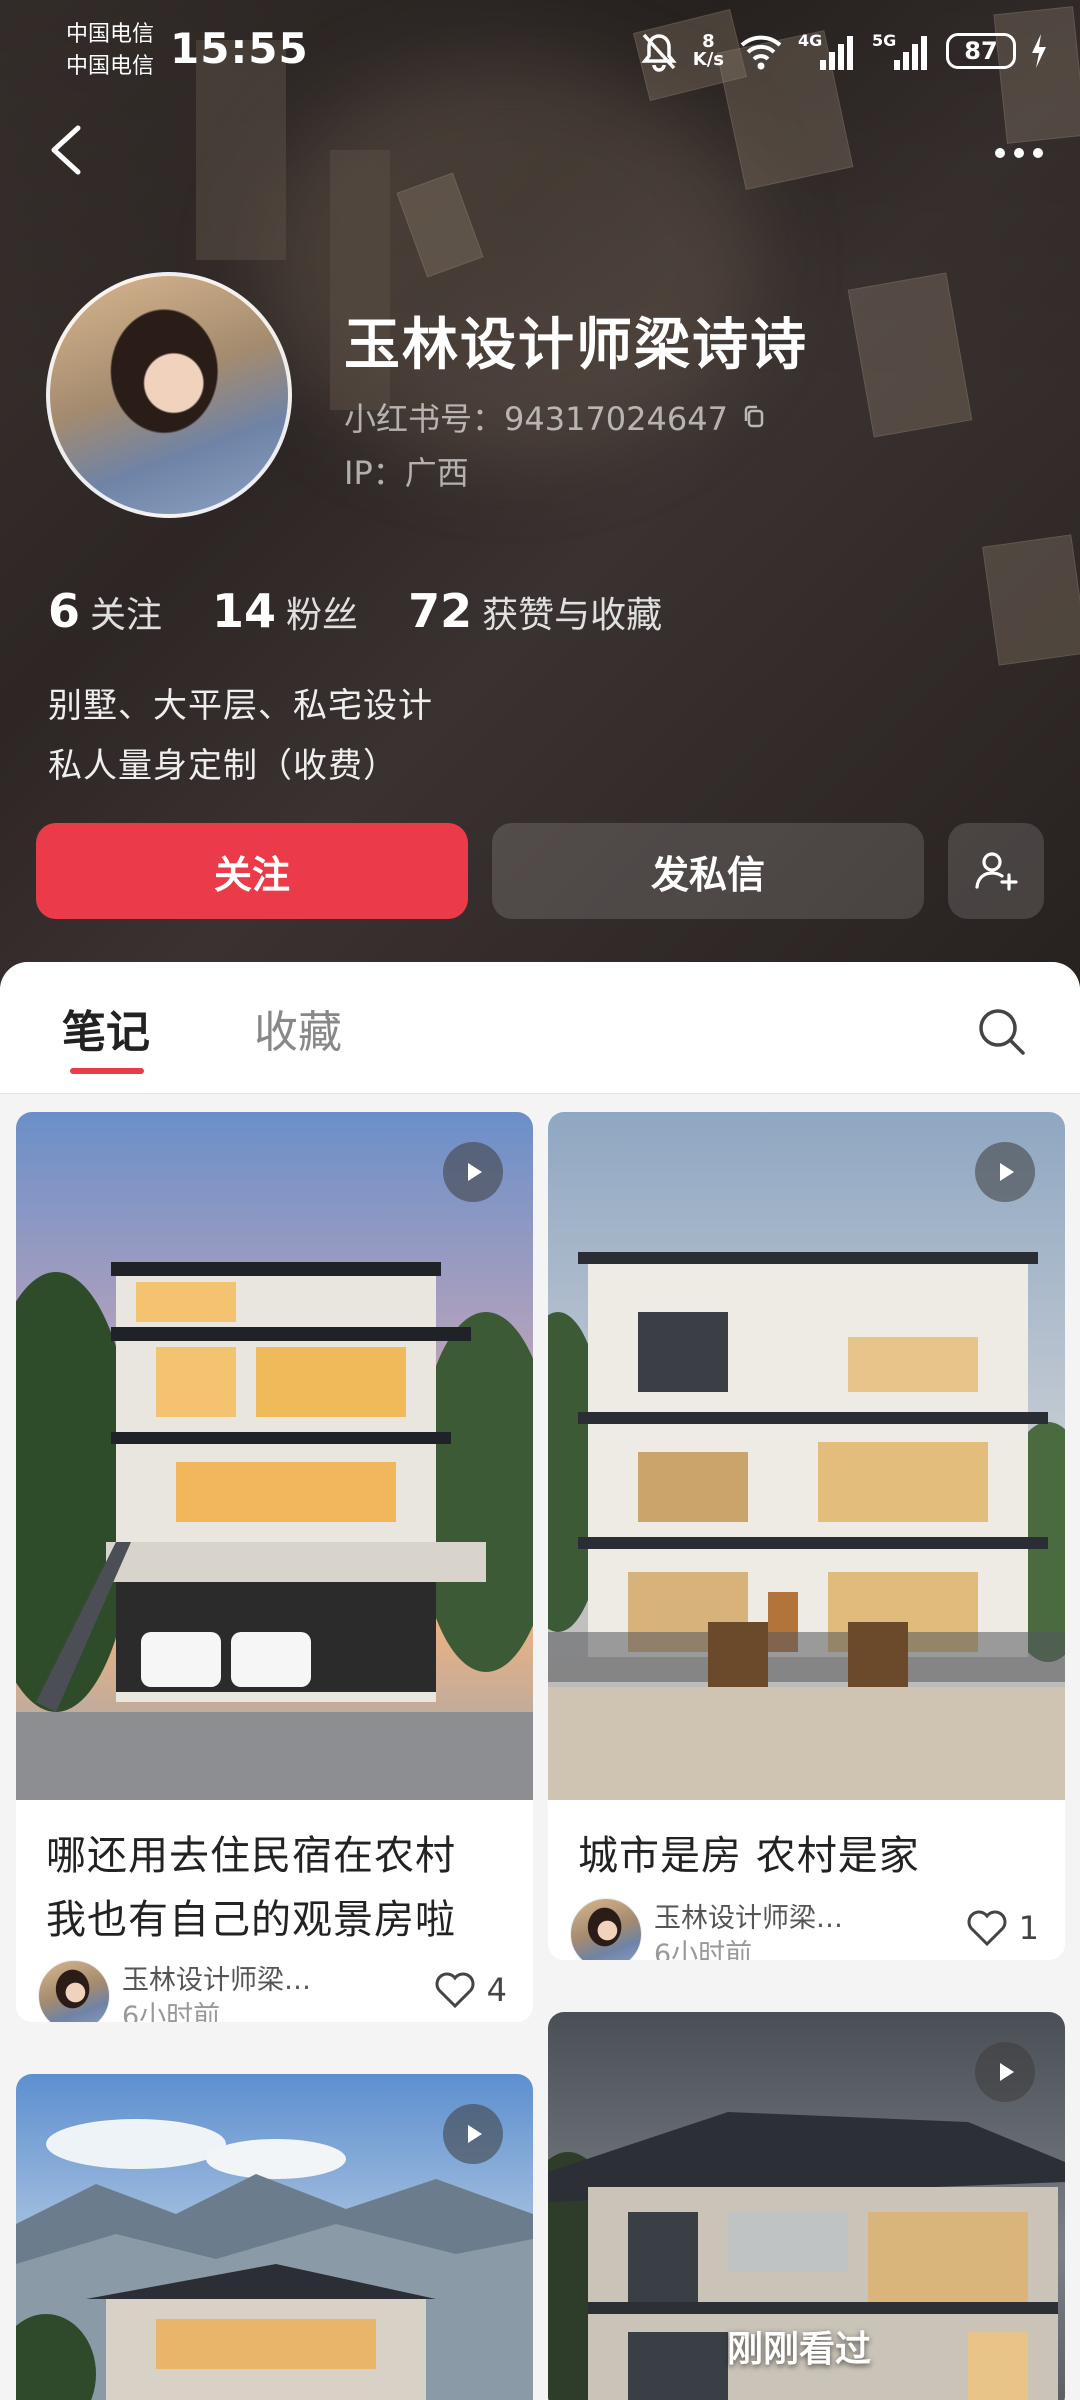 Image resolution: width=1080 pixels, height=2400 pixels. I want to click on recently-viewed-badge: 刚刚看过, so click(799, 2349).